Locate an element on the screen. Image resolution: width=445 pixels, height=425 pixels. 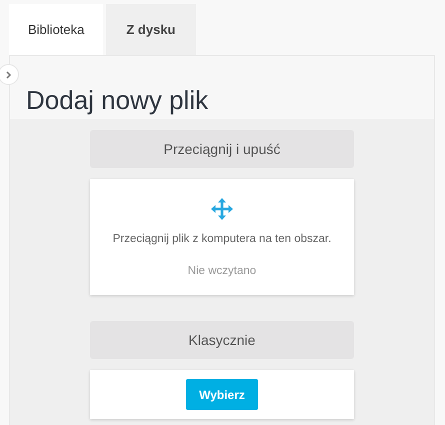
panel-title: Dodaj nowy plik is located at coordinates (117, 100).